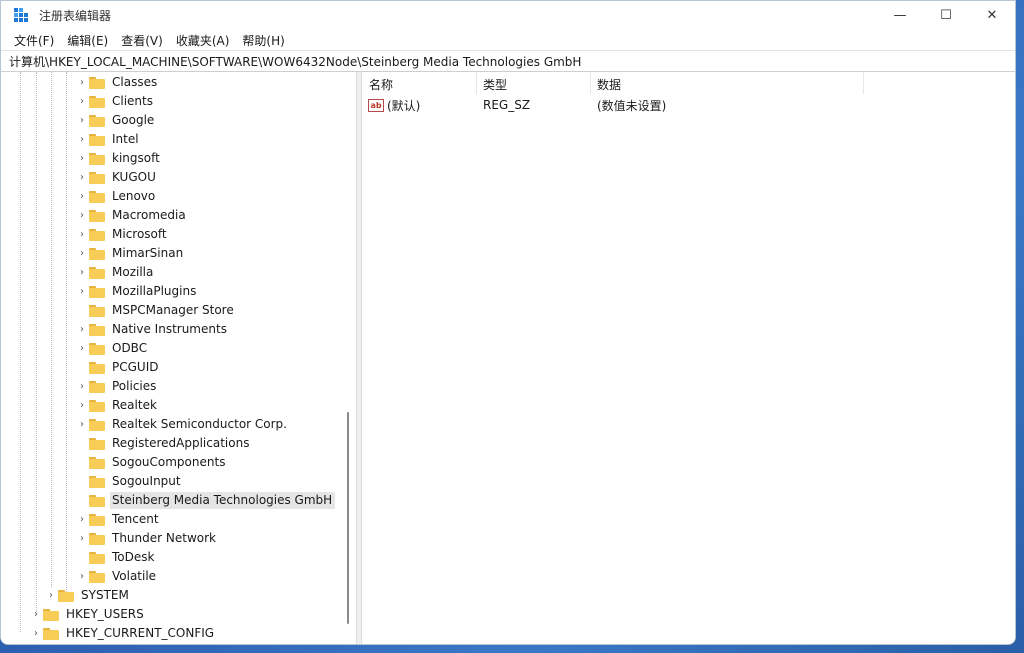 The image size is (1024, 653). What do you see at coordinates (135, 519) in the screenshot?
I see `tree-item-label: Tencent` at bounding box center [135, 519].